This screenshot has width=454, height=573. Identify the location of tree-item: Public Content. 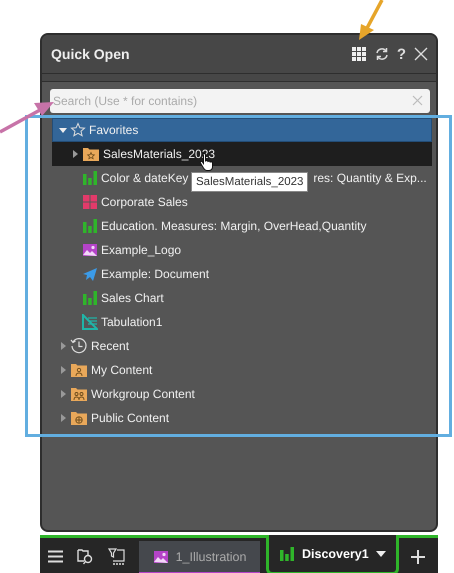
(242, 418).